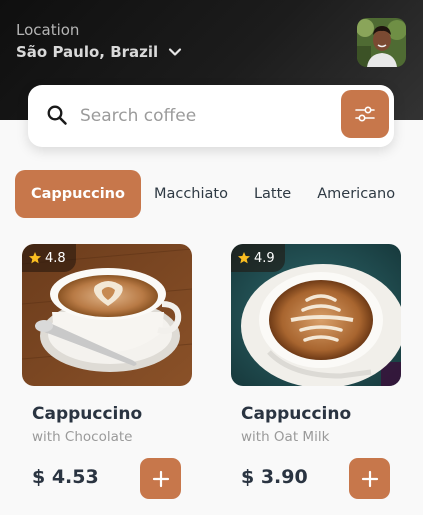 Image resolution: width=423 pixels, height=515 pixels. I want to click on search-input, so click(195, 116).